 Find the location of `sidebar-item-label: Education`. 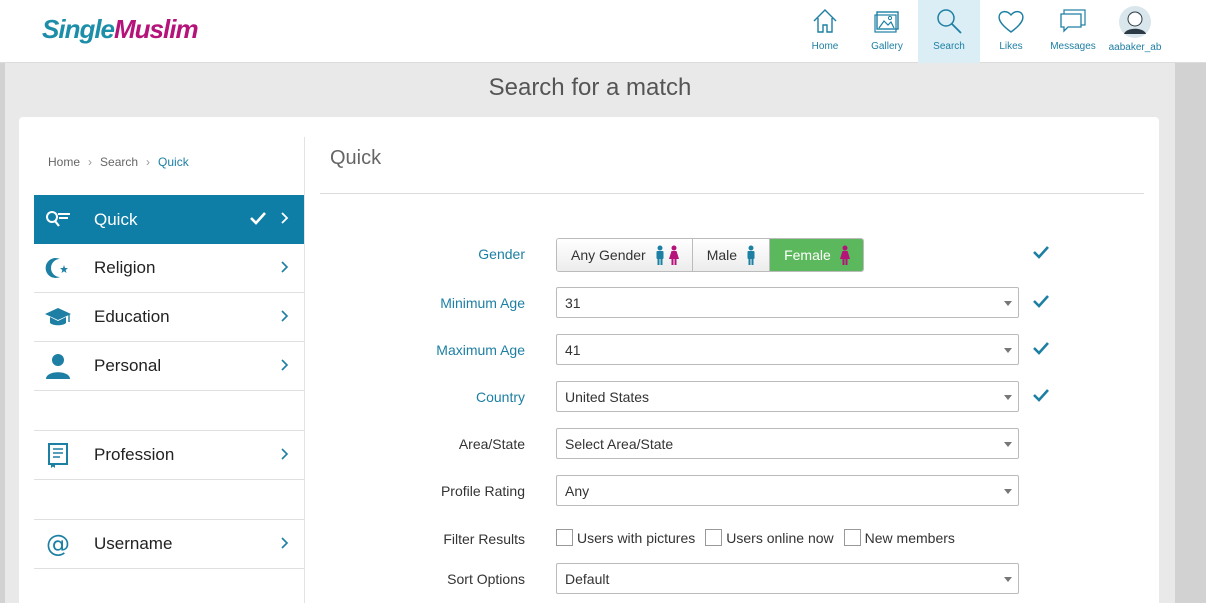

sidebar-item-label: Education is located at coordinates (132, 316).